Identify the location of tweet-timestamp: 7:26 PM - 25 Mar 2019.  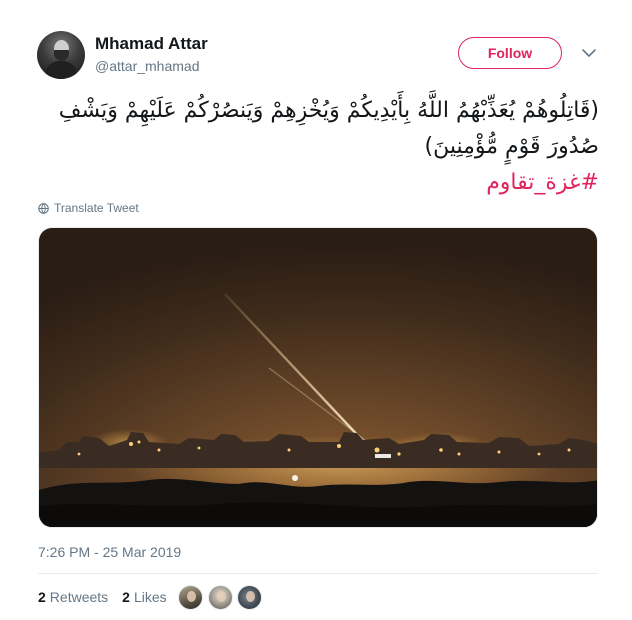
(109, 552).